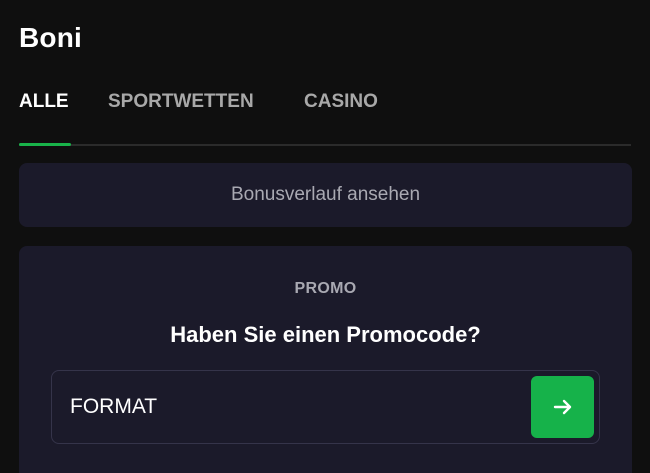 The height and width of the screenshot is (473, 650). Describe the element at coordinates (325, 288) in the screenshot. I see `promo-label: PROMO` at that location.